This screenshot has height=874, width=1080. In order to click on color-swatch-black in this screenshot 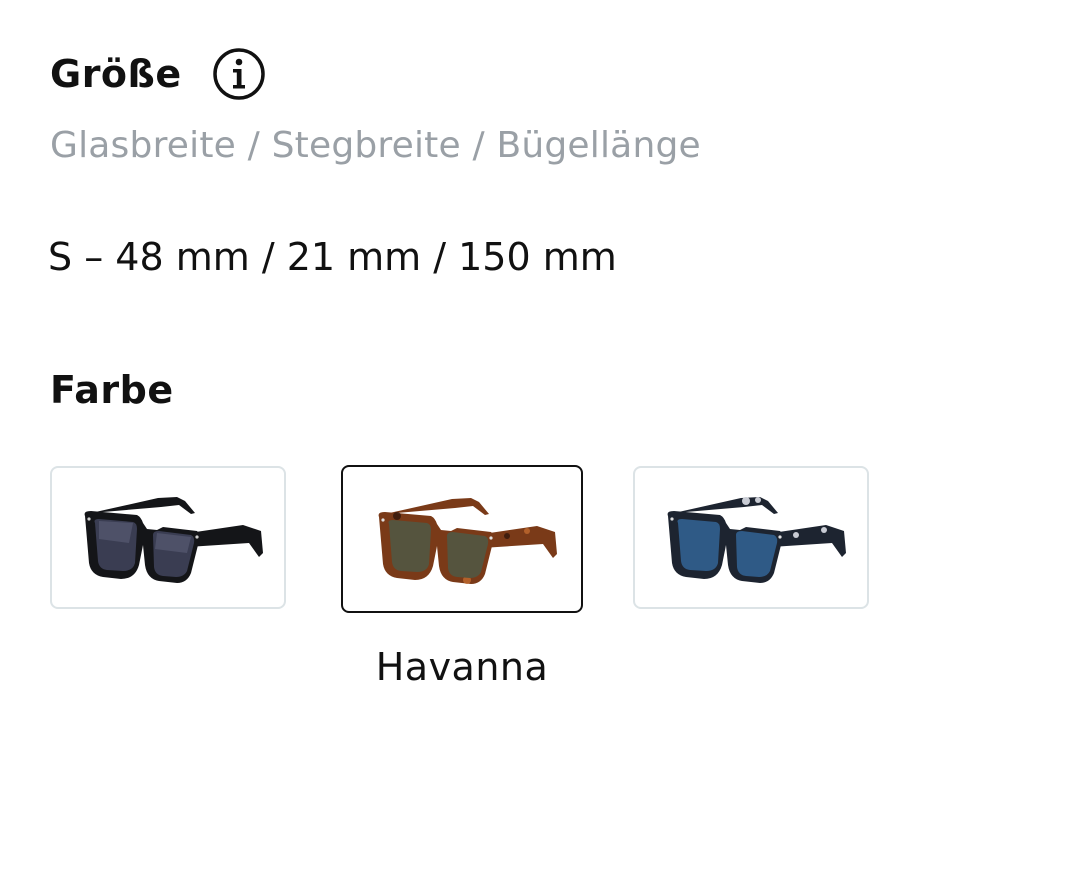, I will do `click(168, 537)`.